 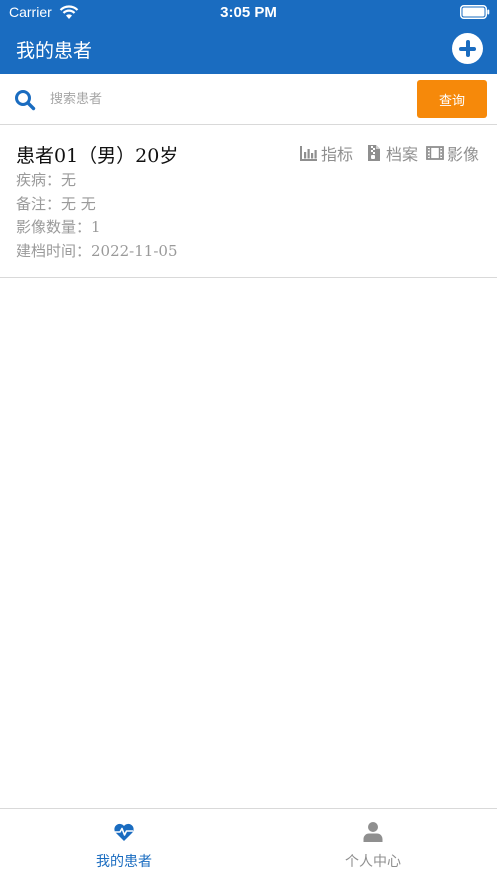 What do you see at coordinates (124, 846) in the screenshot?
I see `tab-my-patients: 我的患者` at bounding box center [124, 846].